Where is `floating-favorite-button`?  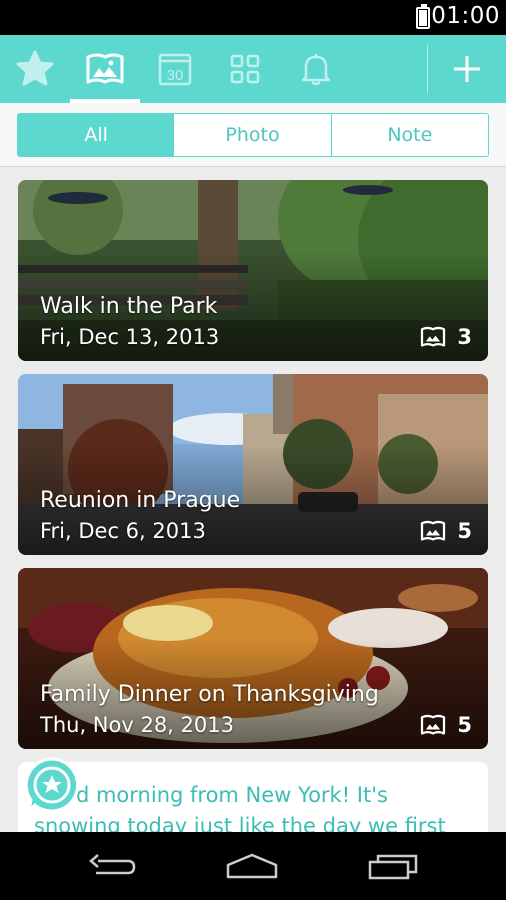
floating-favorite-button is located at coordinates (52, 785).